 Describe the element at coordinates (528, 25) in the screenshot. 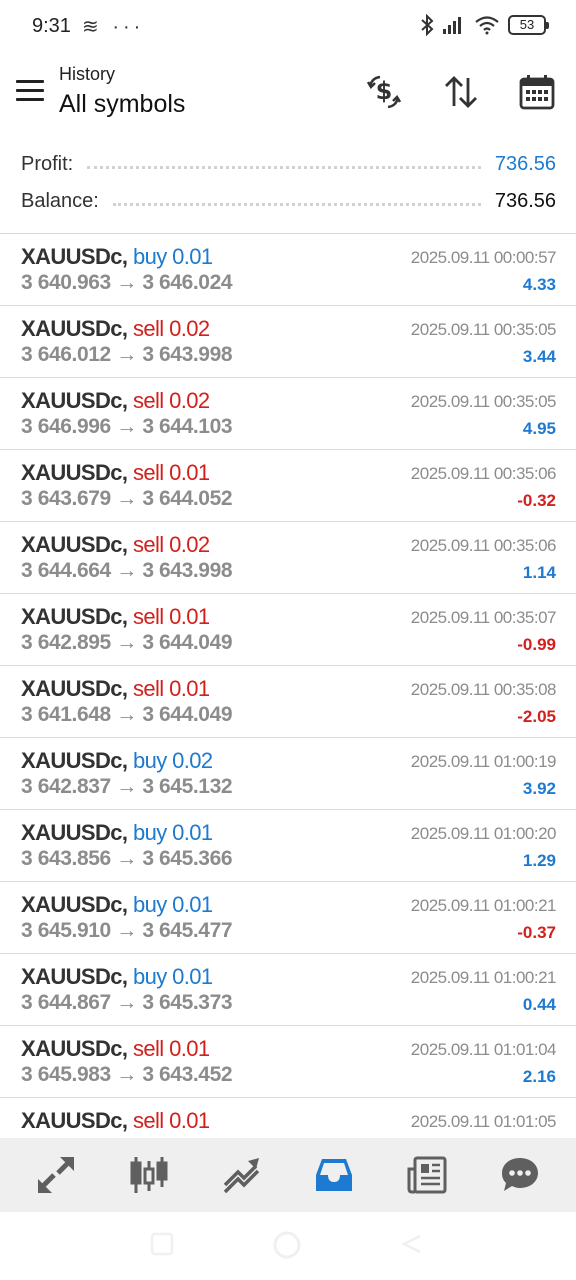

I see `battery-icon: 53` at that location.